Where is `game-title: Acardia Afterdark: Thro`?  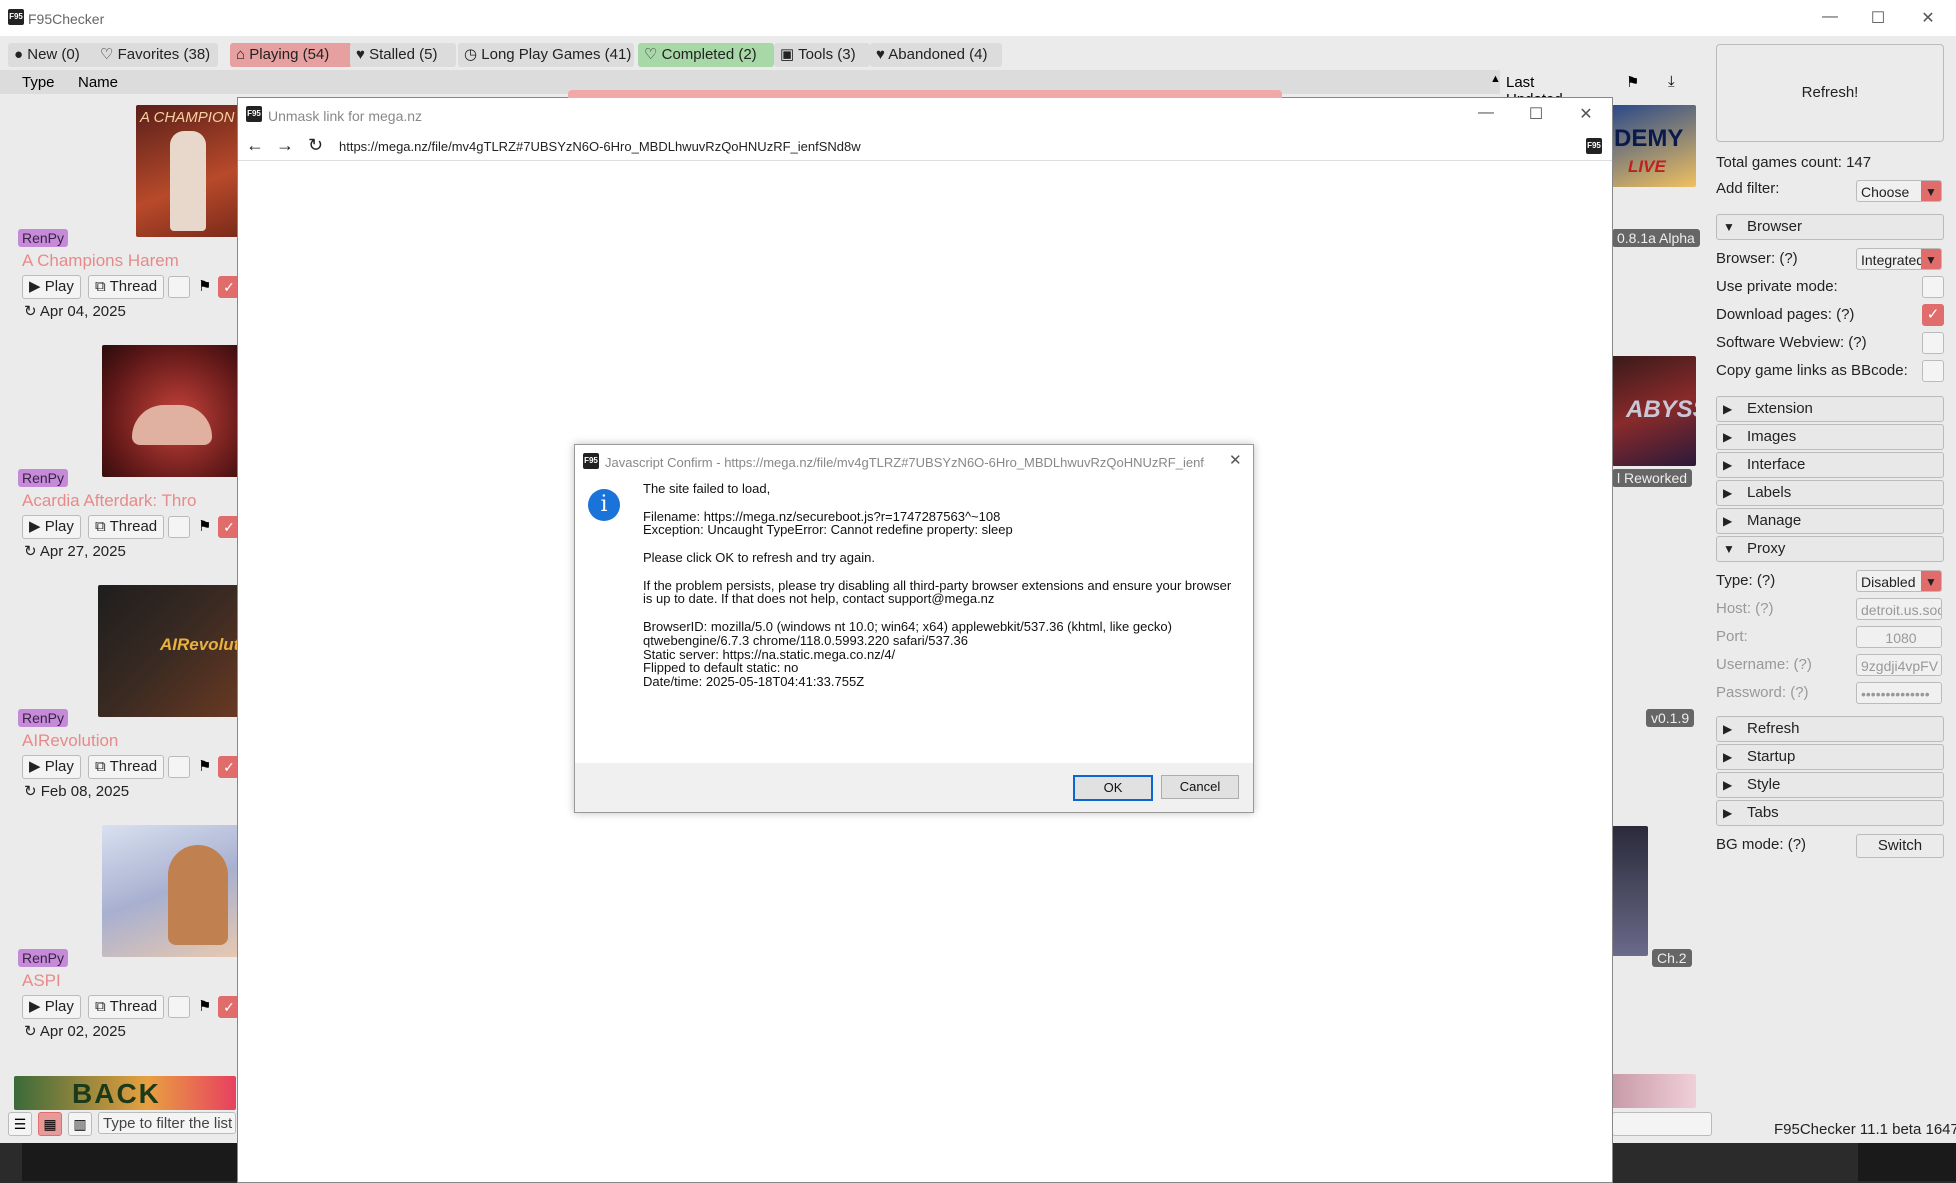 game-title: Acardia Afterdark: Thro is located at coordinates (109, 501).